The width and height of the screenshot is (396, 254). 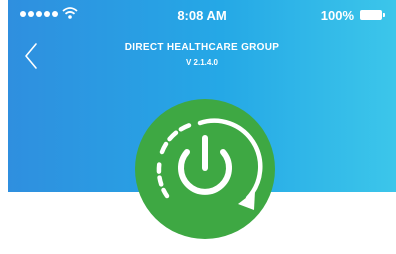 I want to click on page-title: DIRECT HEALTHCARE GROUP, so click(x=202, y=47).